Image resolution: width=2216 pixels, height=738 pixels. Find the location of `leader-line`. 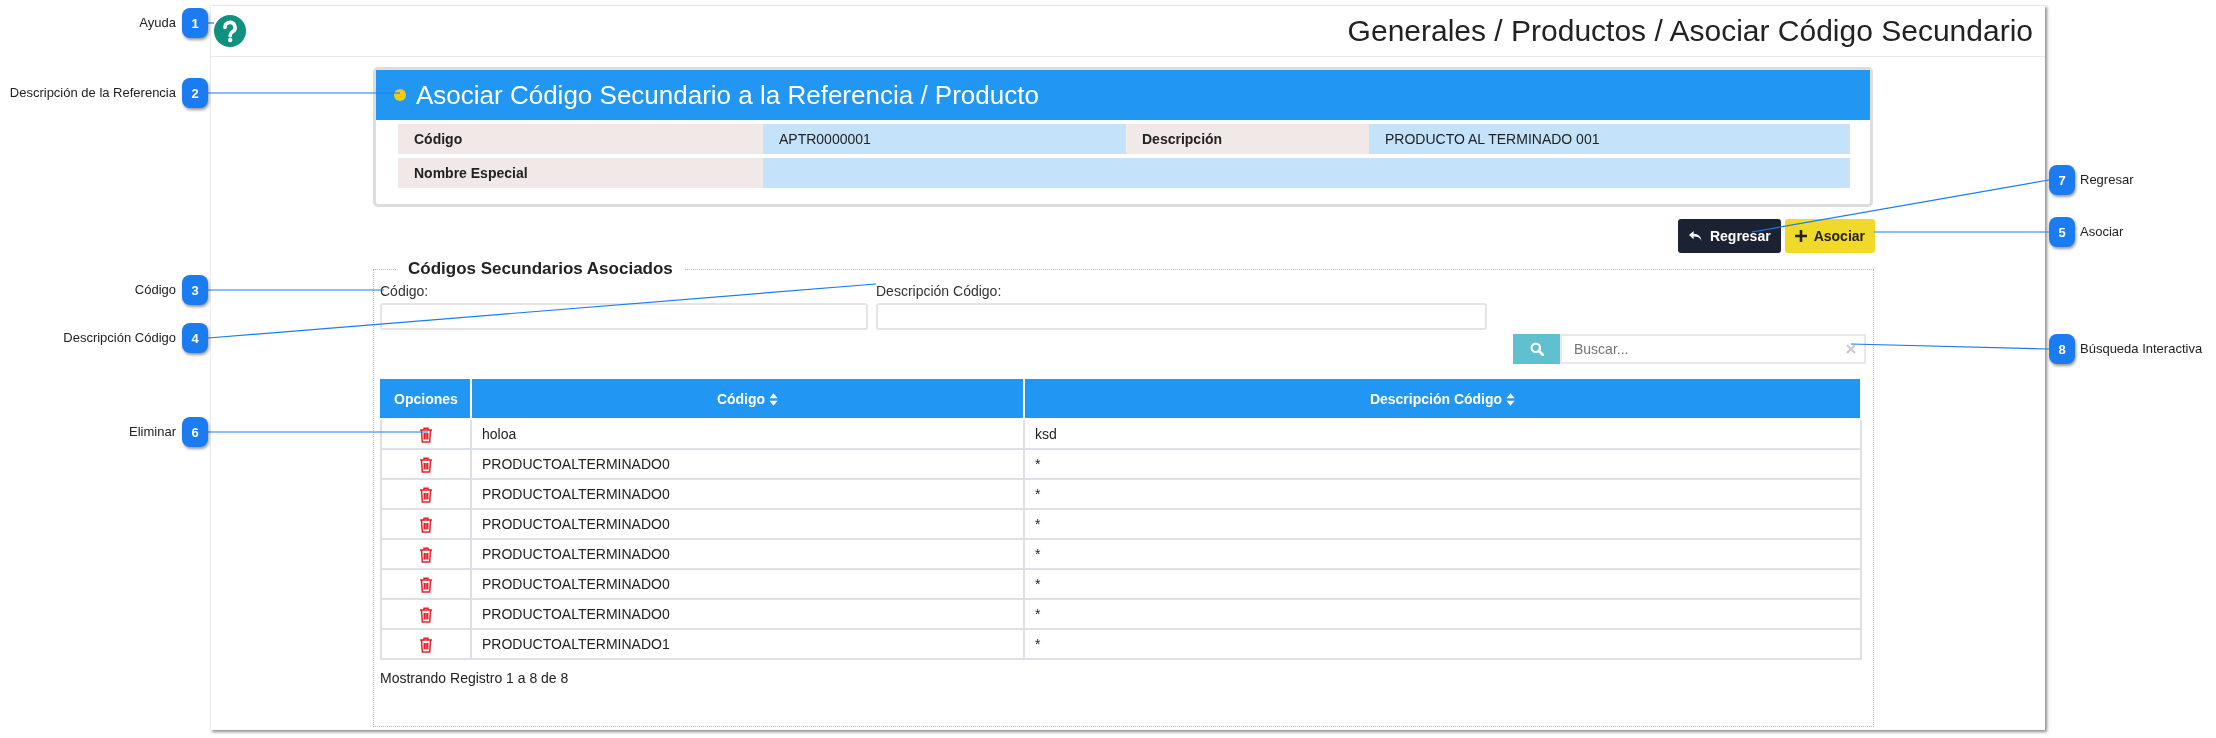

leader-line is located at coordinates (211, 23).